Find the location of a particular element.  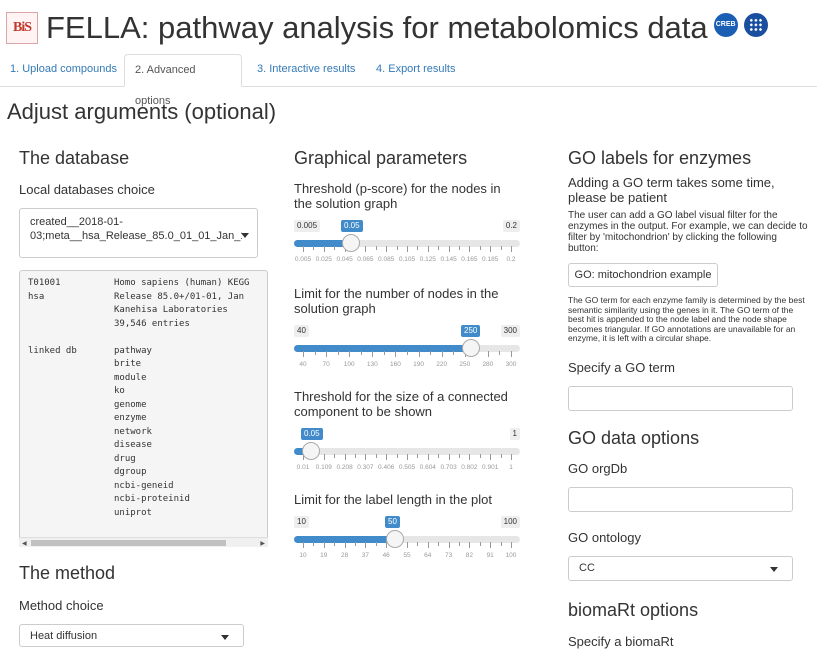

go-orgdb-label: GO orgDb is located at coordinates (598, 468).